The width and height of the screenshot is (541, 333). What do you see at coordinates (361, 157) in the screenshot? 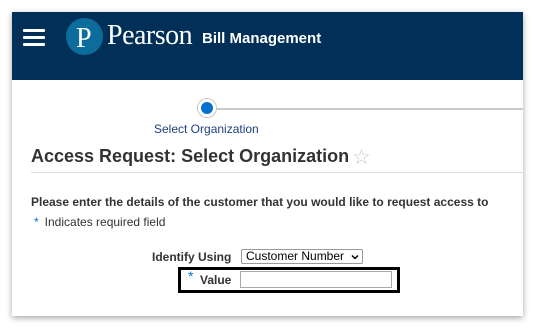
I see `star-outline-icon: ☆` at bounding box center [361, 157].